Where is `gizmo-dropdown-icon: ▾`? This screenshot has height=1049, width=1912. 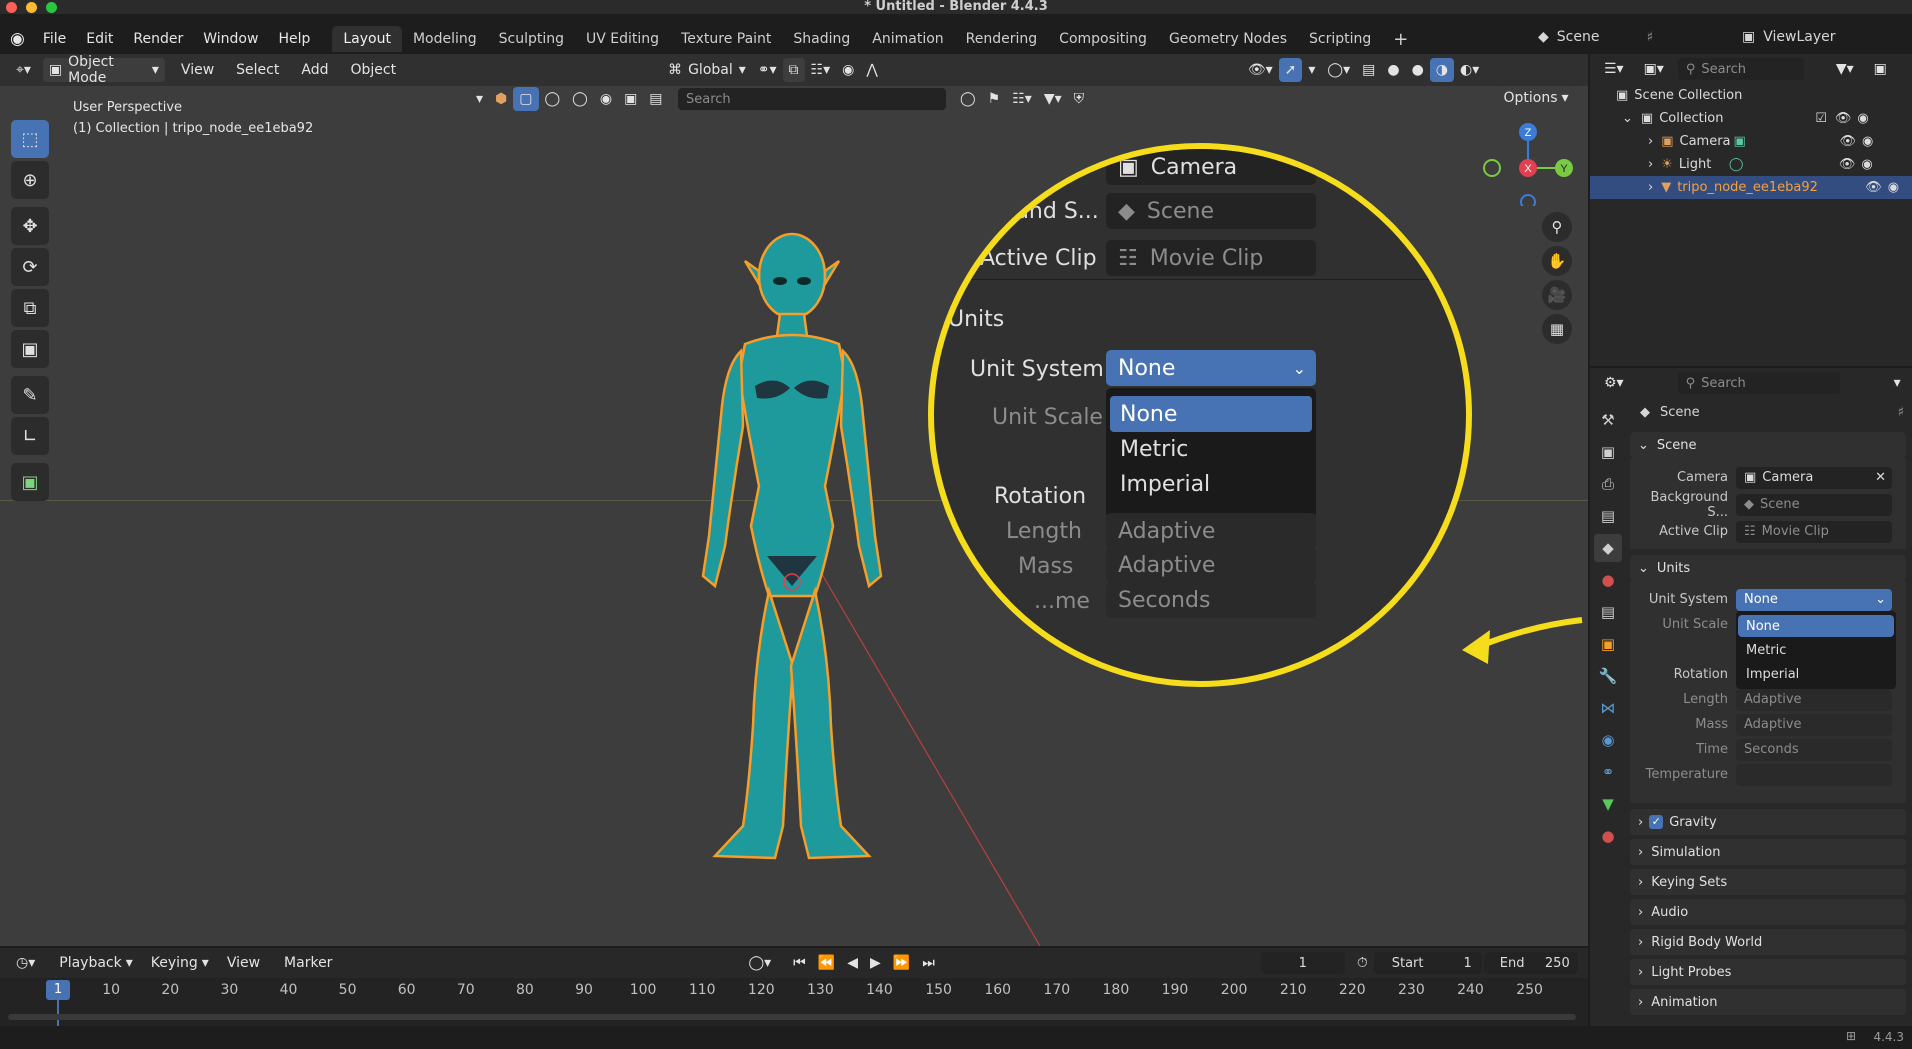
gizmo-dropdown-icon: ▾ is located at coordinates (1311, 70).